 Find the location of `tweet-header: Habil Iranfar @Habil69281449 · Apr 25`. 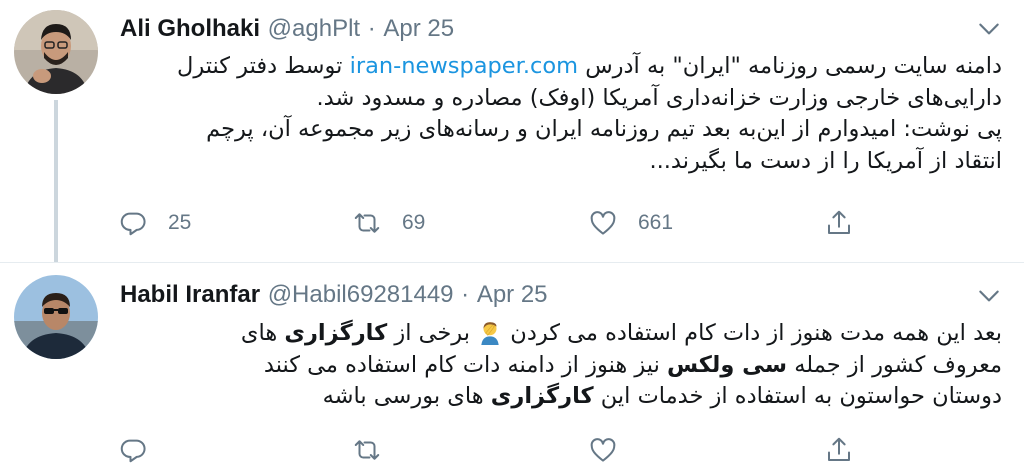

tweet-header: Habil Iranfar @Habil69281449 · Apr 25 is located at coordinates (334, 294).